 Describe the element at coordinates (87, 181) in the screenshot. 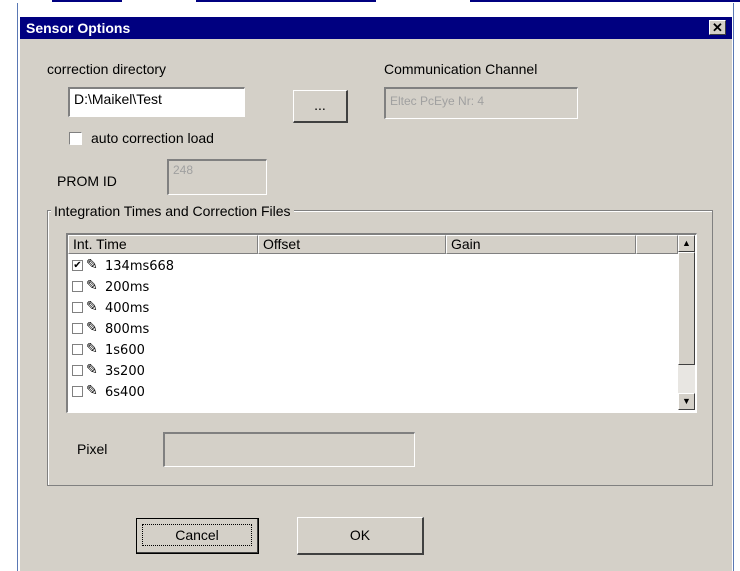

I see `prom-id-label: PROM ID` at that location.